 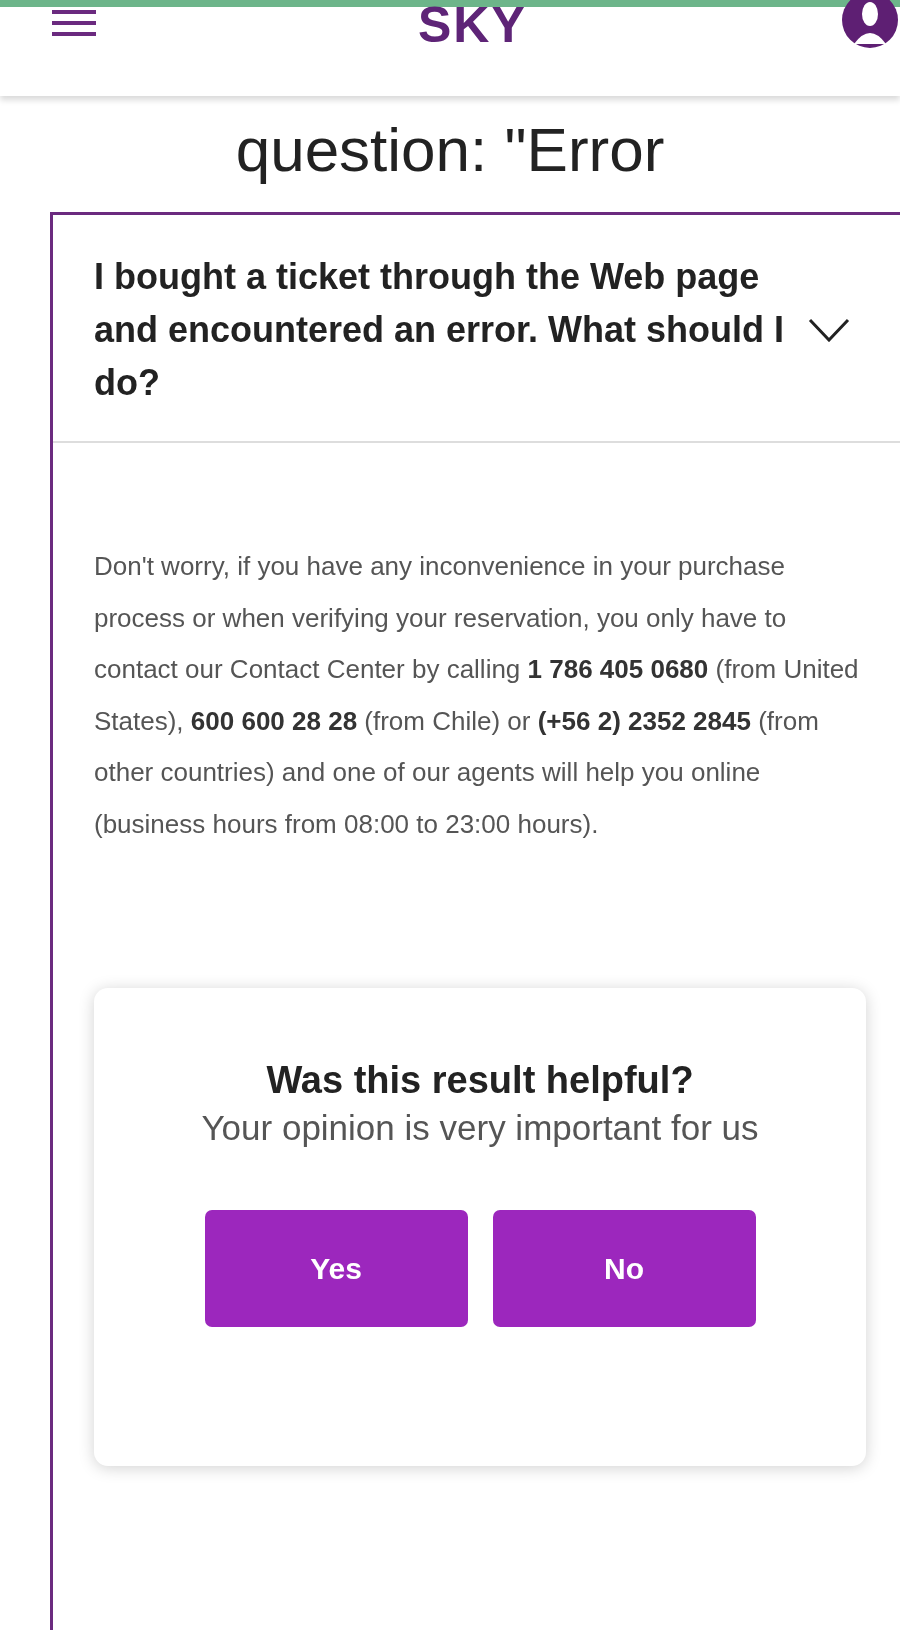 What do you see at coordinates (870, 25) in the screenshot?
I see `user-icon` at bounding box center [870, 25].